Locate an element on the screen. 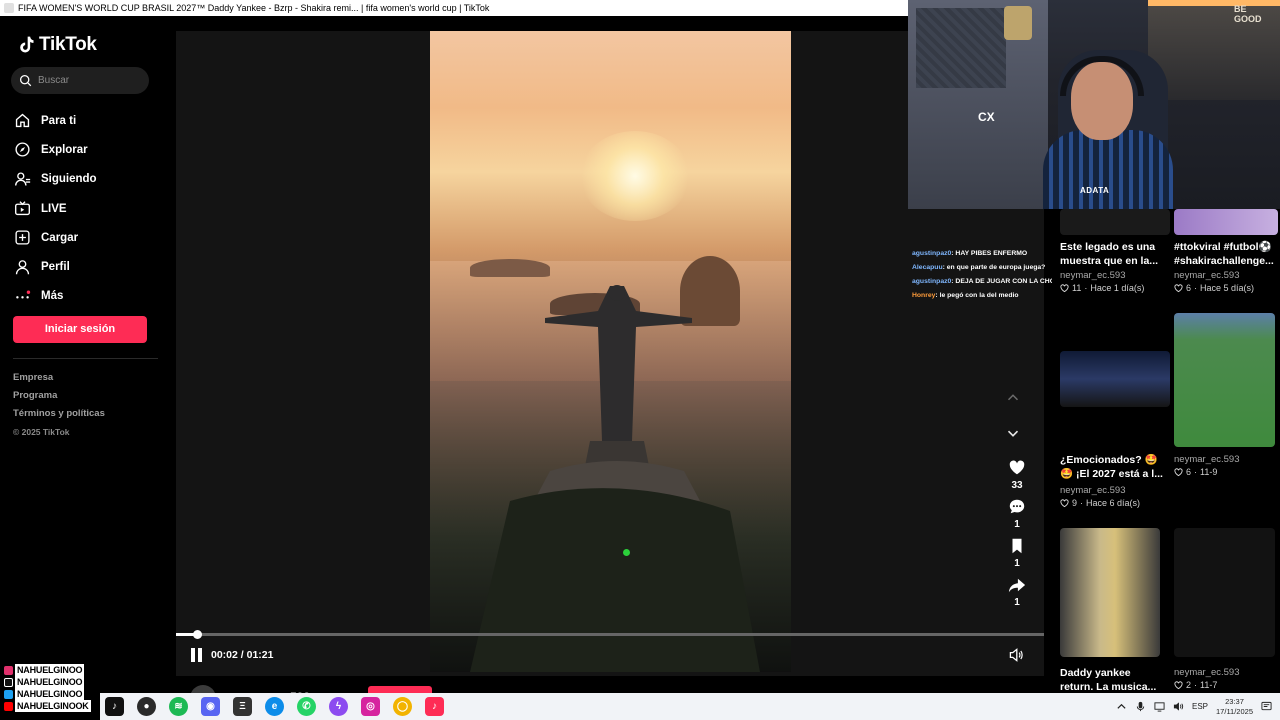 The height and width of the screenshot is (720, 1280). discord-app-icon: ◉ is located at coordinates (210, 706).